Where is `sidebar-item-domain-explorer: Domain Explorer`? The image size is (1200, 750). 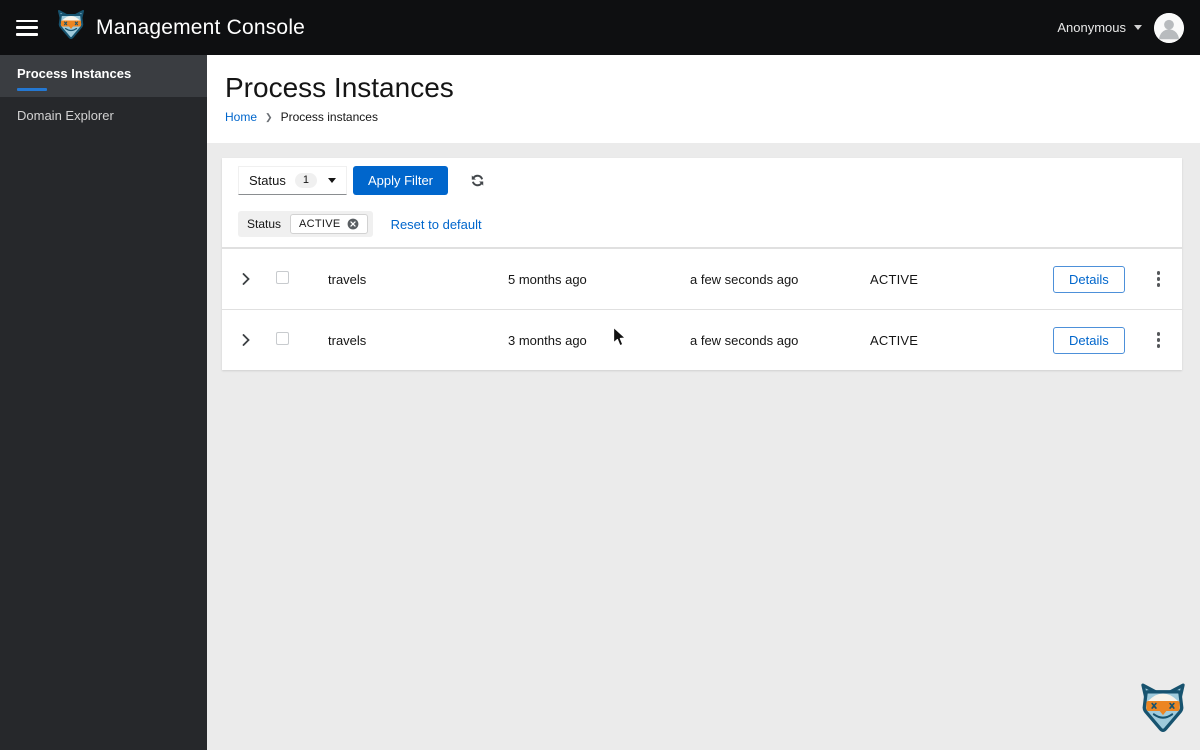 sidebar-item-domain-explorer: Domain Explorer is located at coordinates (103, 114).